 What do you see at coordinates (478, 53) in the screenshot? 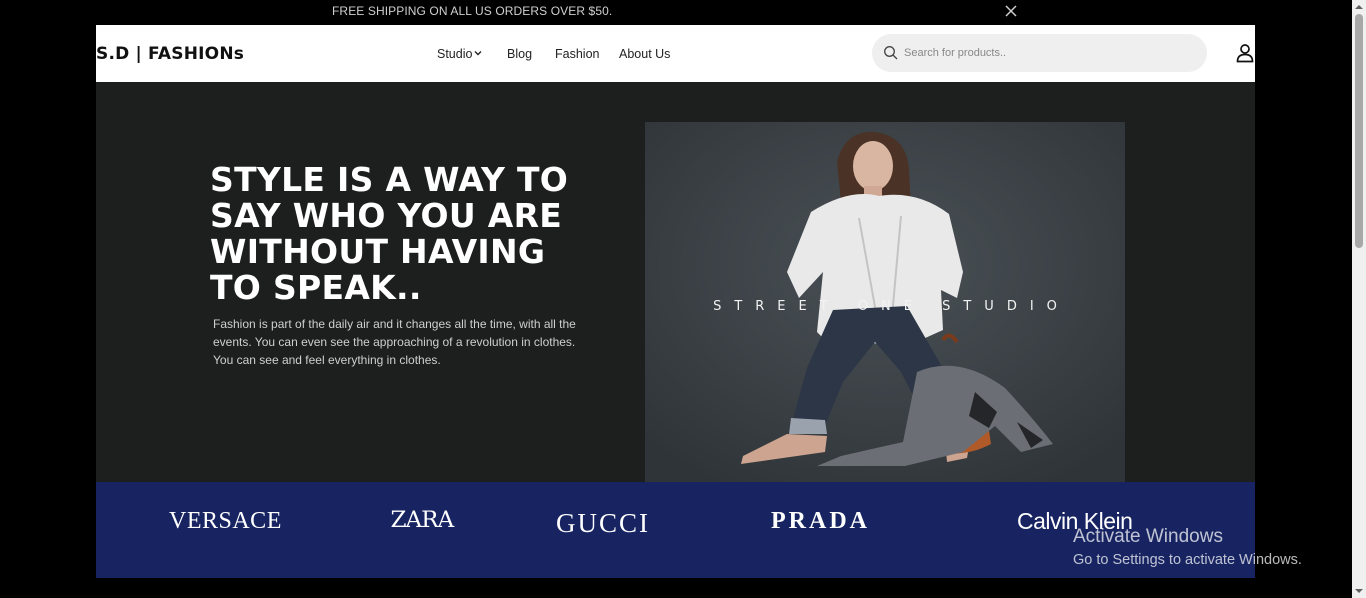
I see `chevron-down-icon` at bounding box center [478, 53].